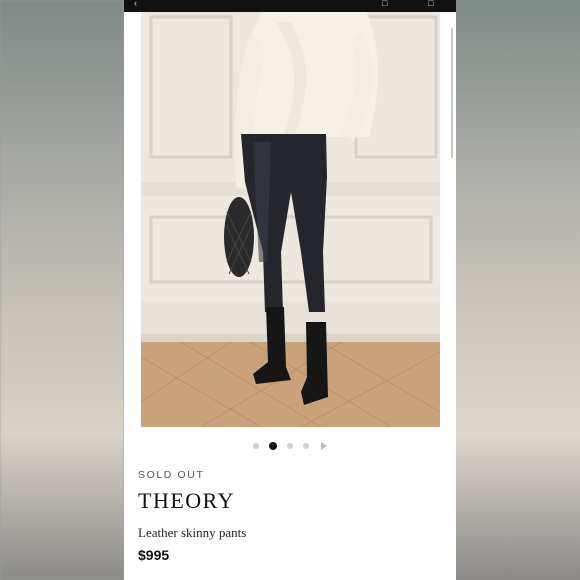 This screenshot has width=580, height=580. Describe the element at coordinates (452, 93) in the screenshot. I see `scrollbar` at that location.